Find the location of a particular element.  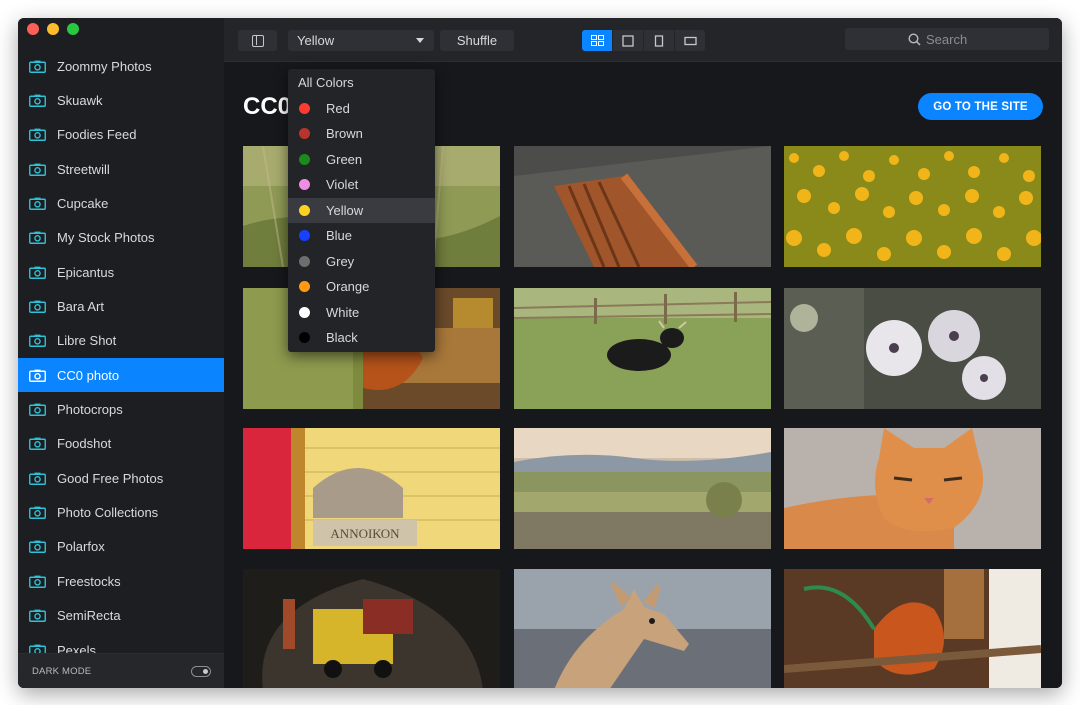

color-option-label: Orange is located at coordinates (348, 287).